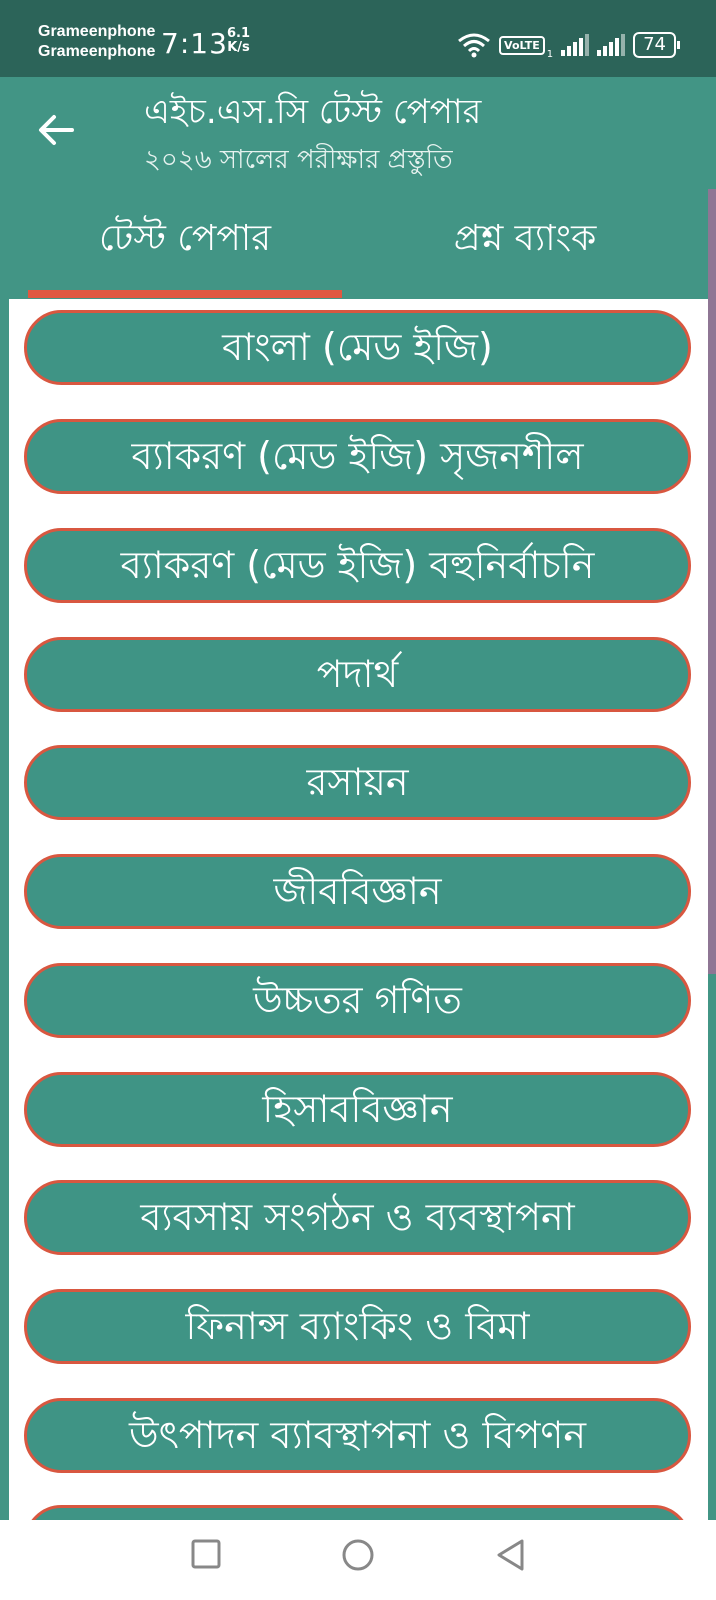  I want to click on subject-button-grammar-creative: ব্যাকরণ (মেড ইজি) সৃজনশীল, so click(357, 456).